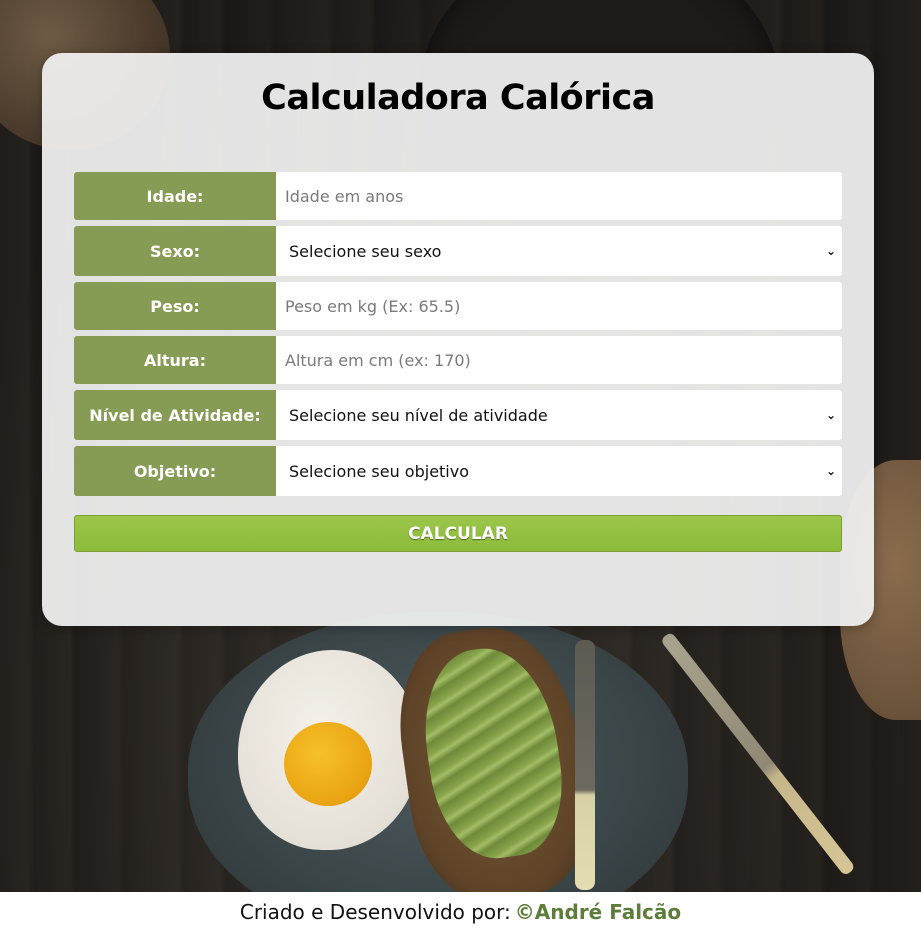  Describe the element at coordinates (559, 415) in the screenshot. I see `activity-select: Selecione seu nível de atividade ⌄` at that location.